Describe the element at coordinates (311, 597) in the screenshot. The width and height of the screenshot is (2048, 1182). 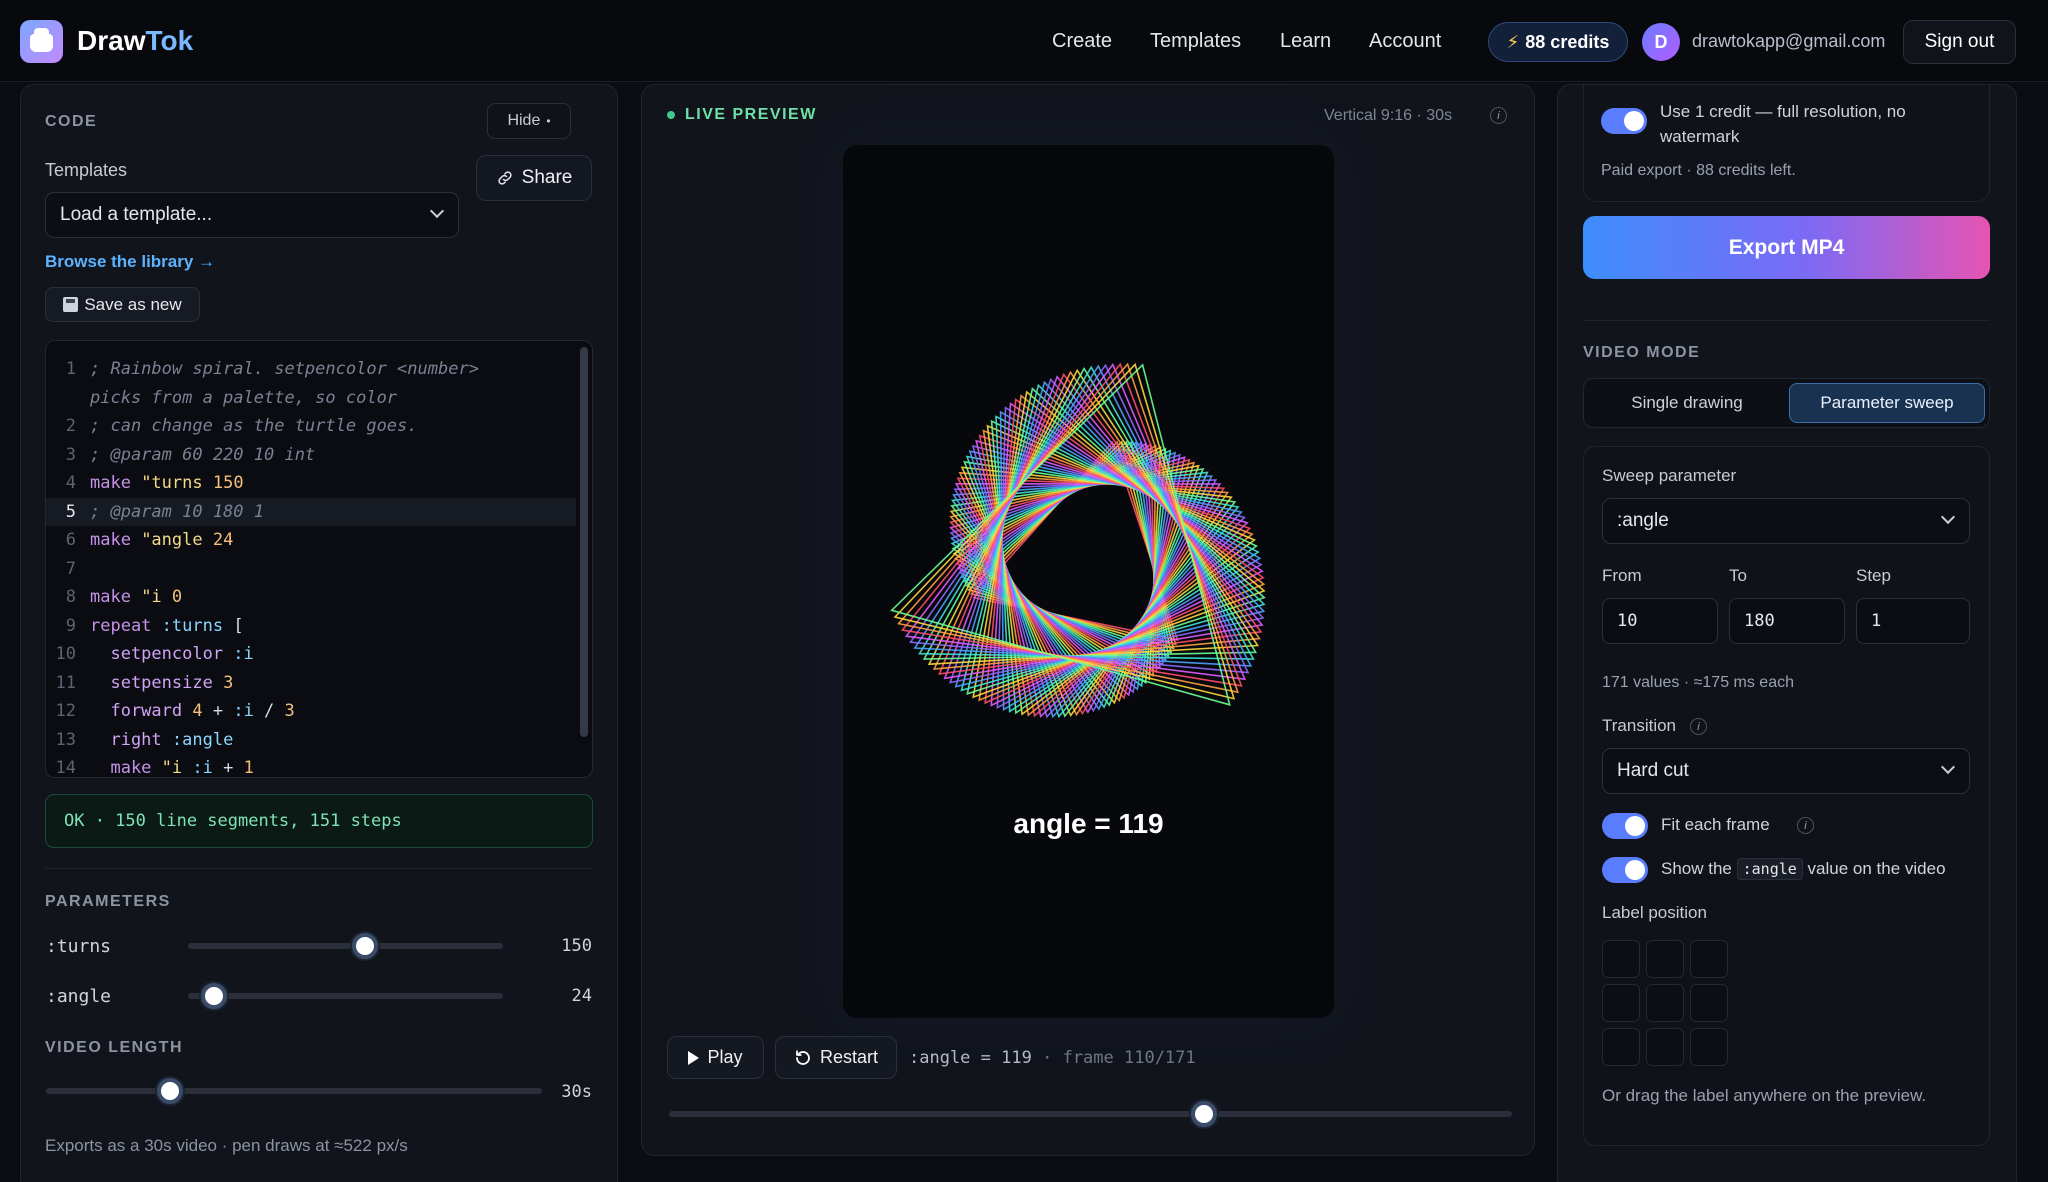
I see `code-line: 8 make "i 0` at that location.